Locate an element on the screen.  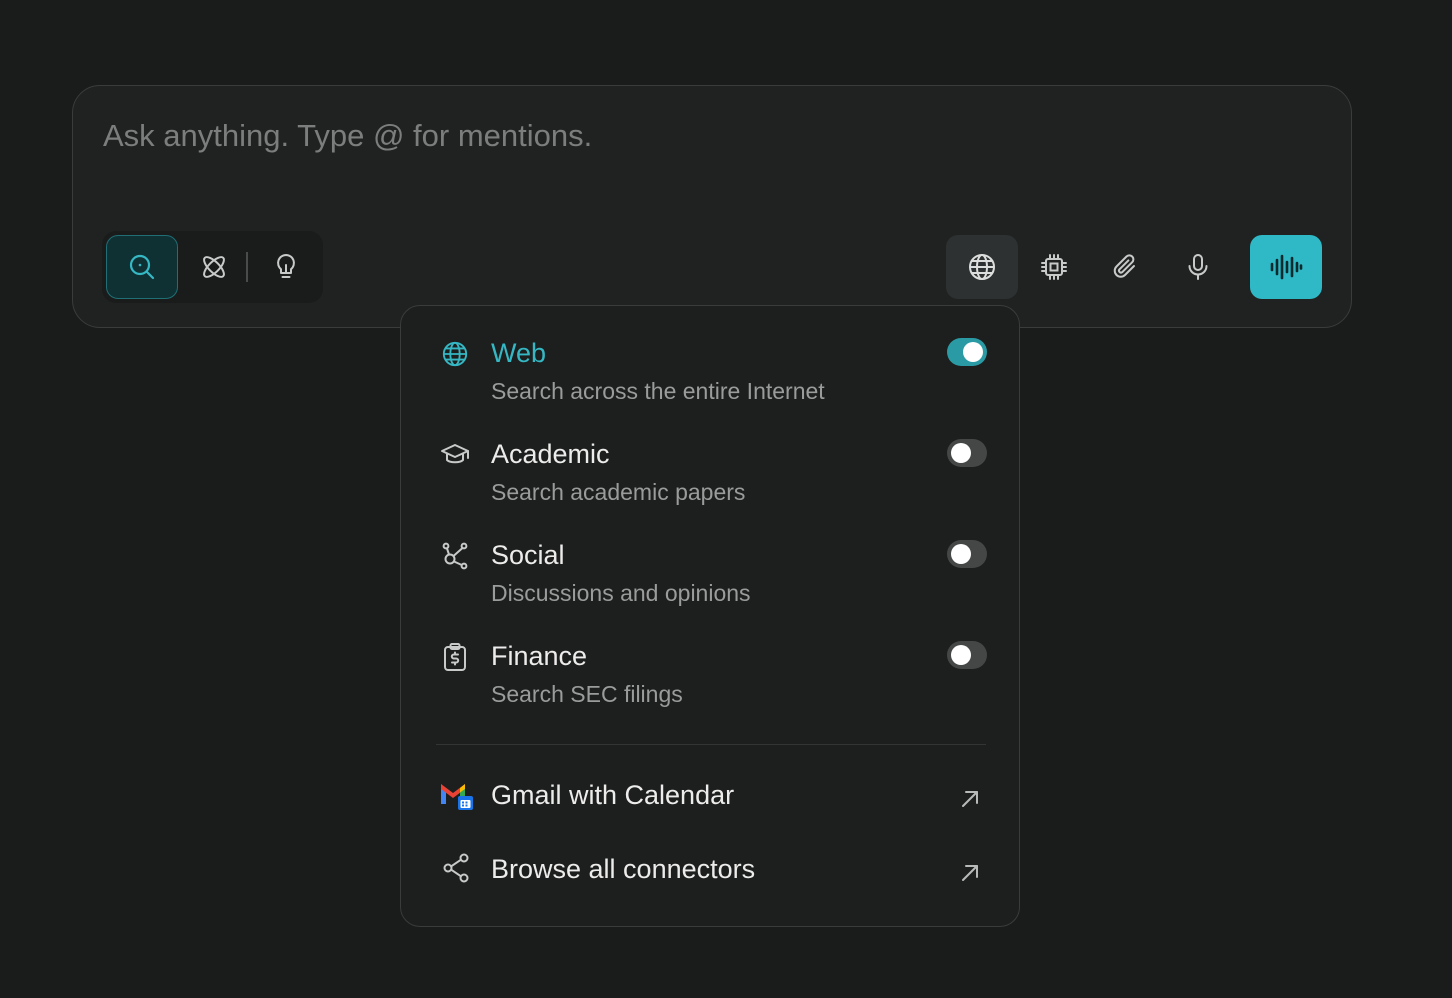
cpu-chip-icon is located at coordinates (1054, 267).